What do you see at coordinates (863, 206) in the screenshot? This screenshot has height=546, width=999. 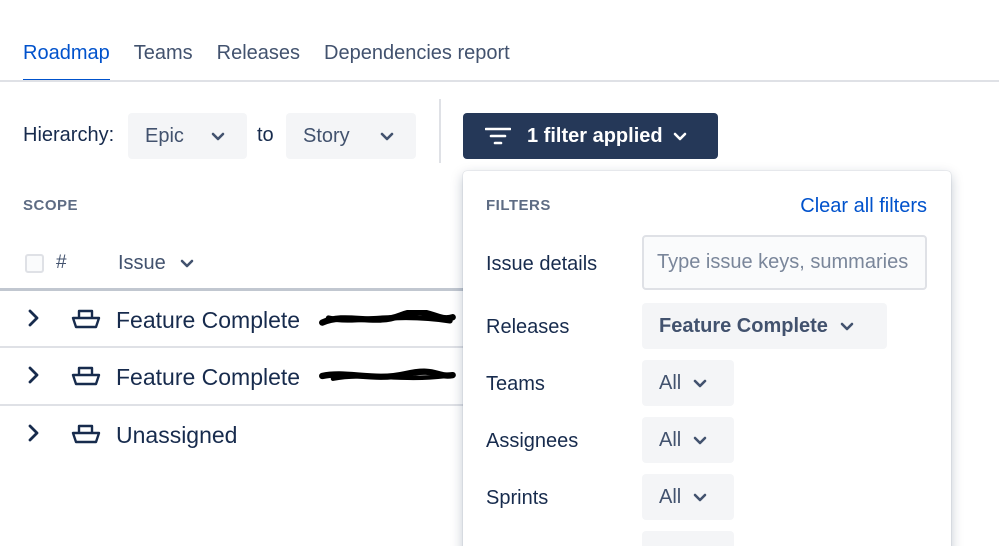 I see `clear-all-filters-link: Clear all filters` at bounding box center [863, 206].